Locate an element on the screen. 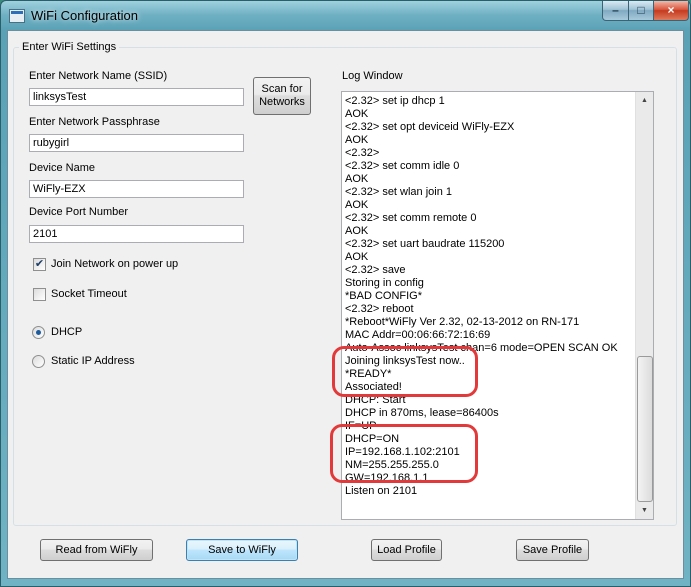  log-line: <2.32> save is located at coordinates (375, 270).